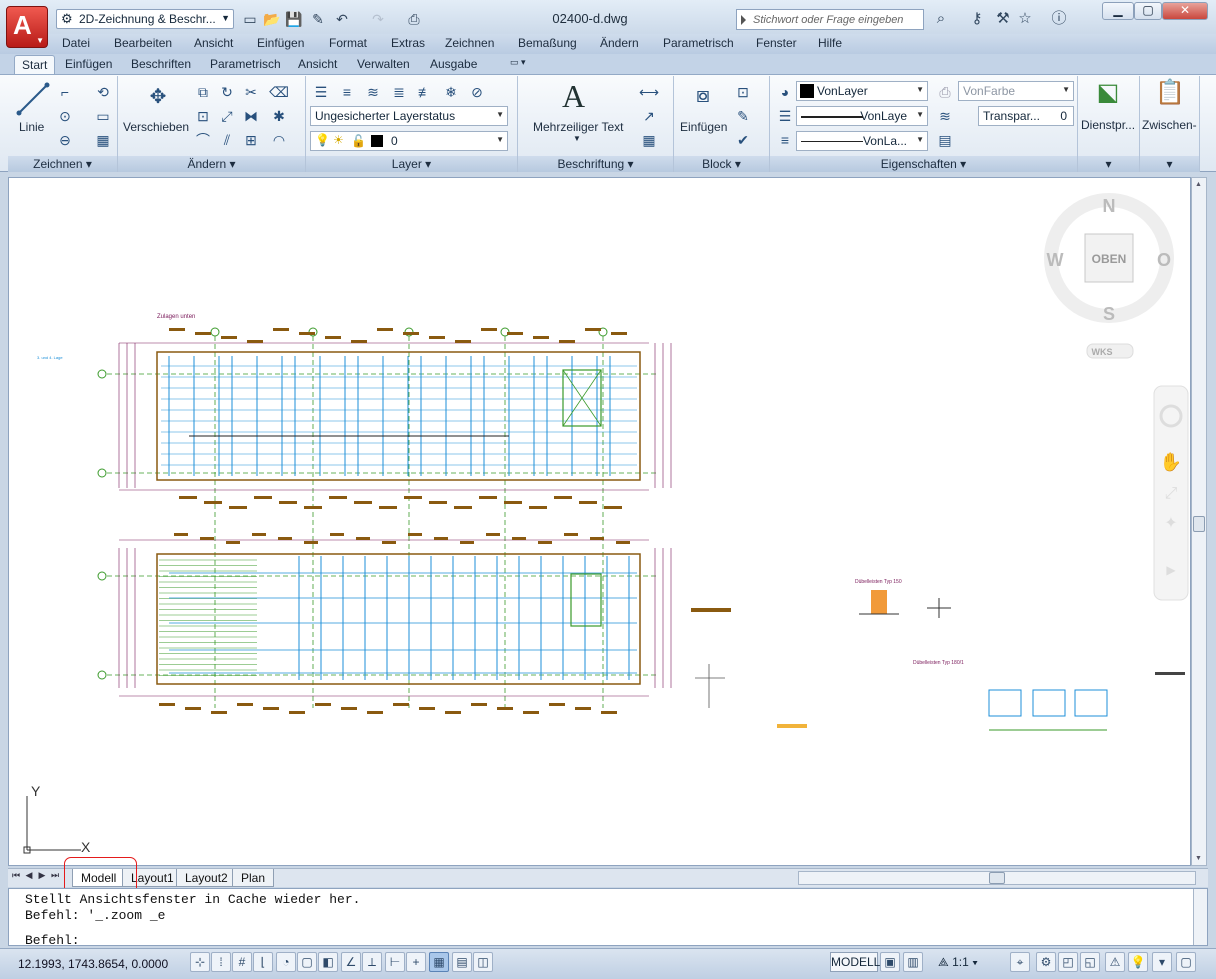 Image resolution: width=1216 pixels, height=979 pixels. Describe the element at coordinates (862, 91) in the screenshot. I see `color-select: VonLayer ▼` at that location.